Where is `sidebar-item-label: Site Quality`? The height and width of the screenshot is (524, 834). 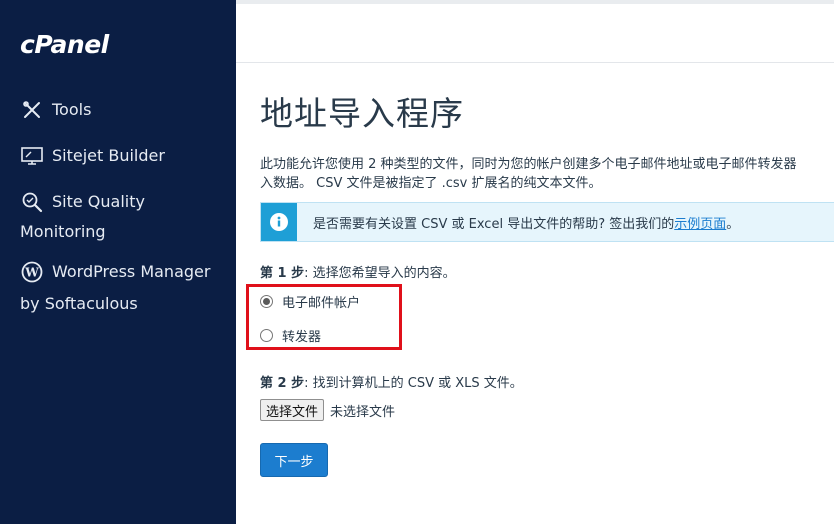 sidebar-item-label: Site Quality is located at coordinates (98, 201).